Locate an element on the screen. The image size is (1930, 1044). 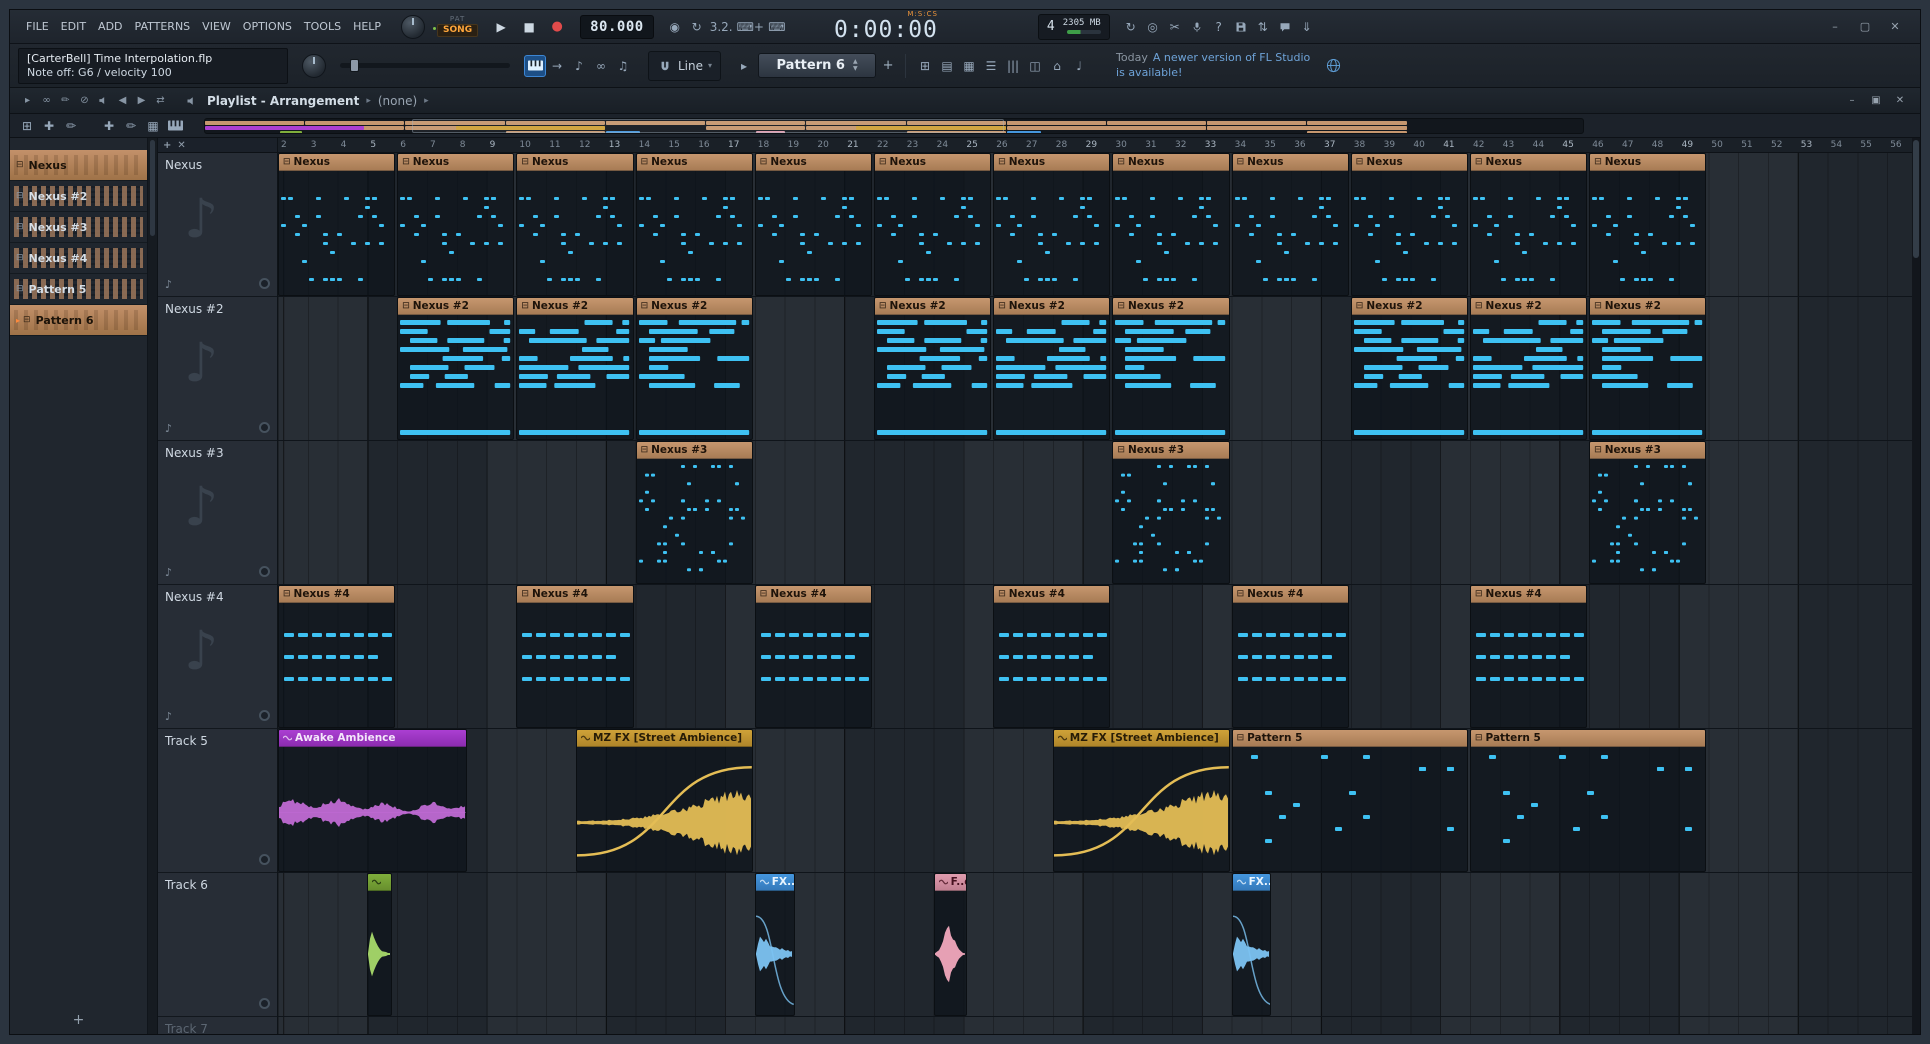
pattern-selector: Pattern 6 ▲ ▼ is located at coordinates (817, 65).